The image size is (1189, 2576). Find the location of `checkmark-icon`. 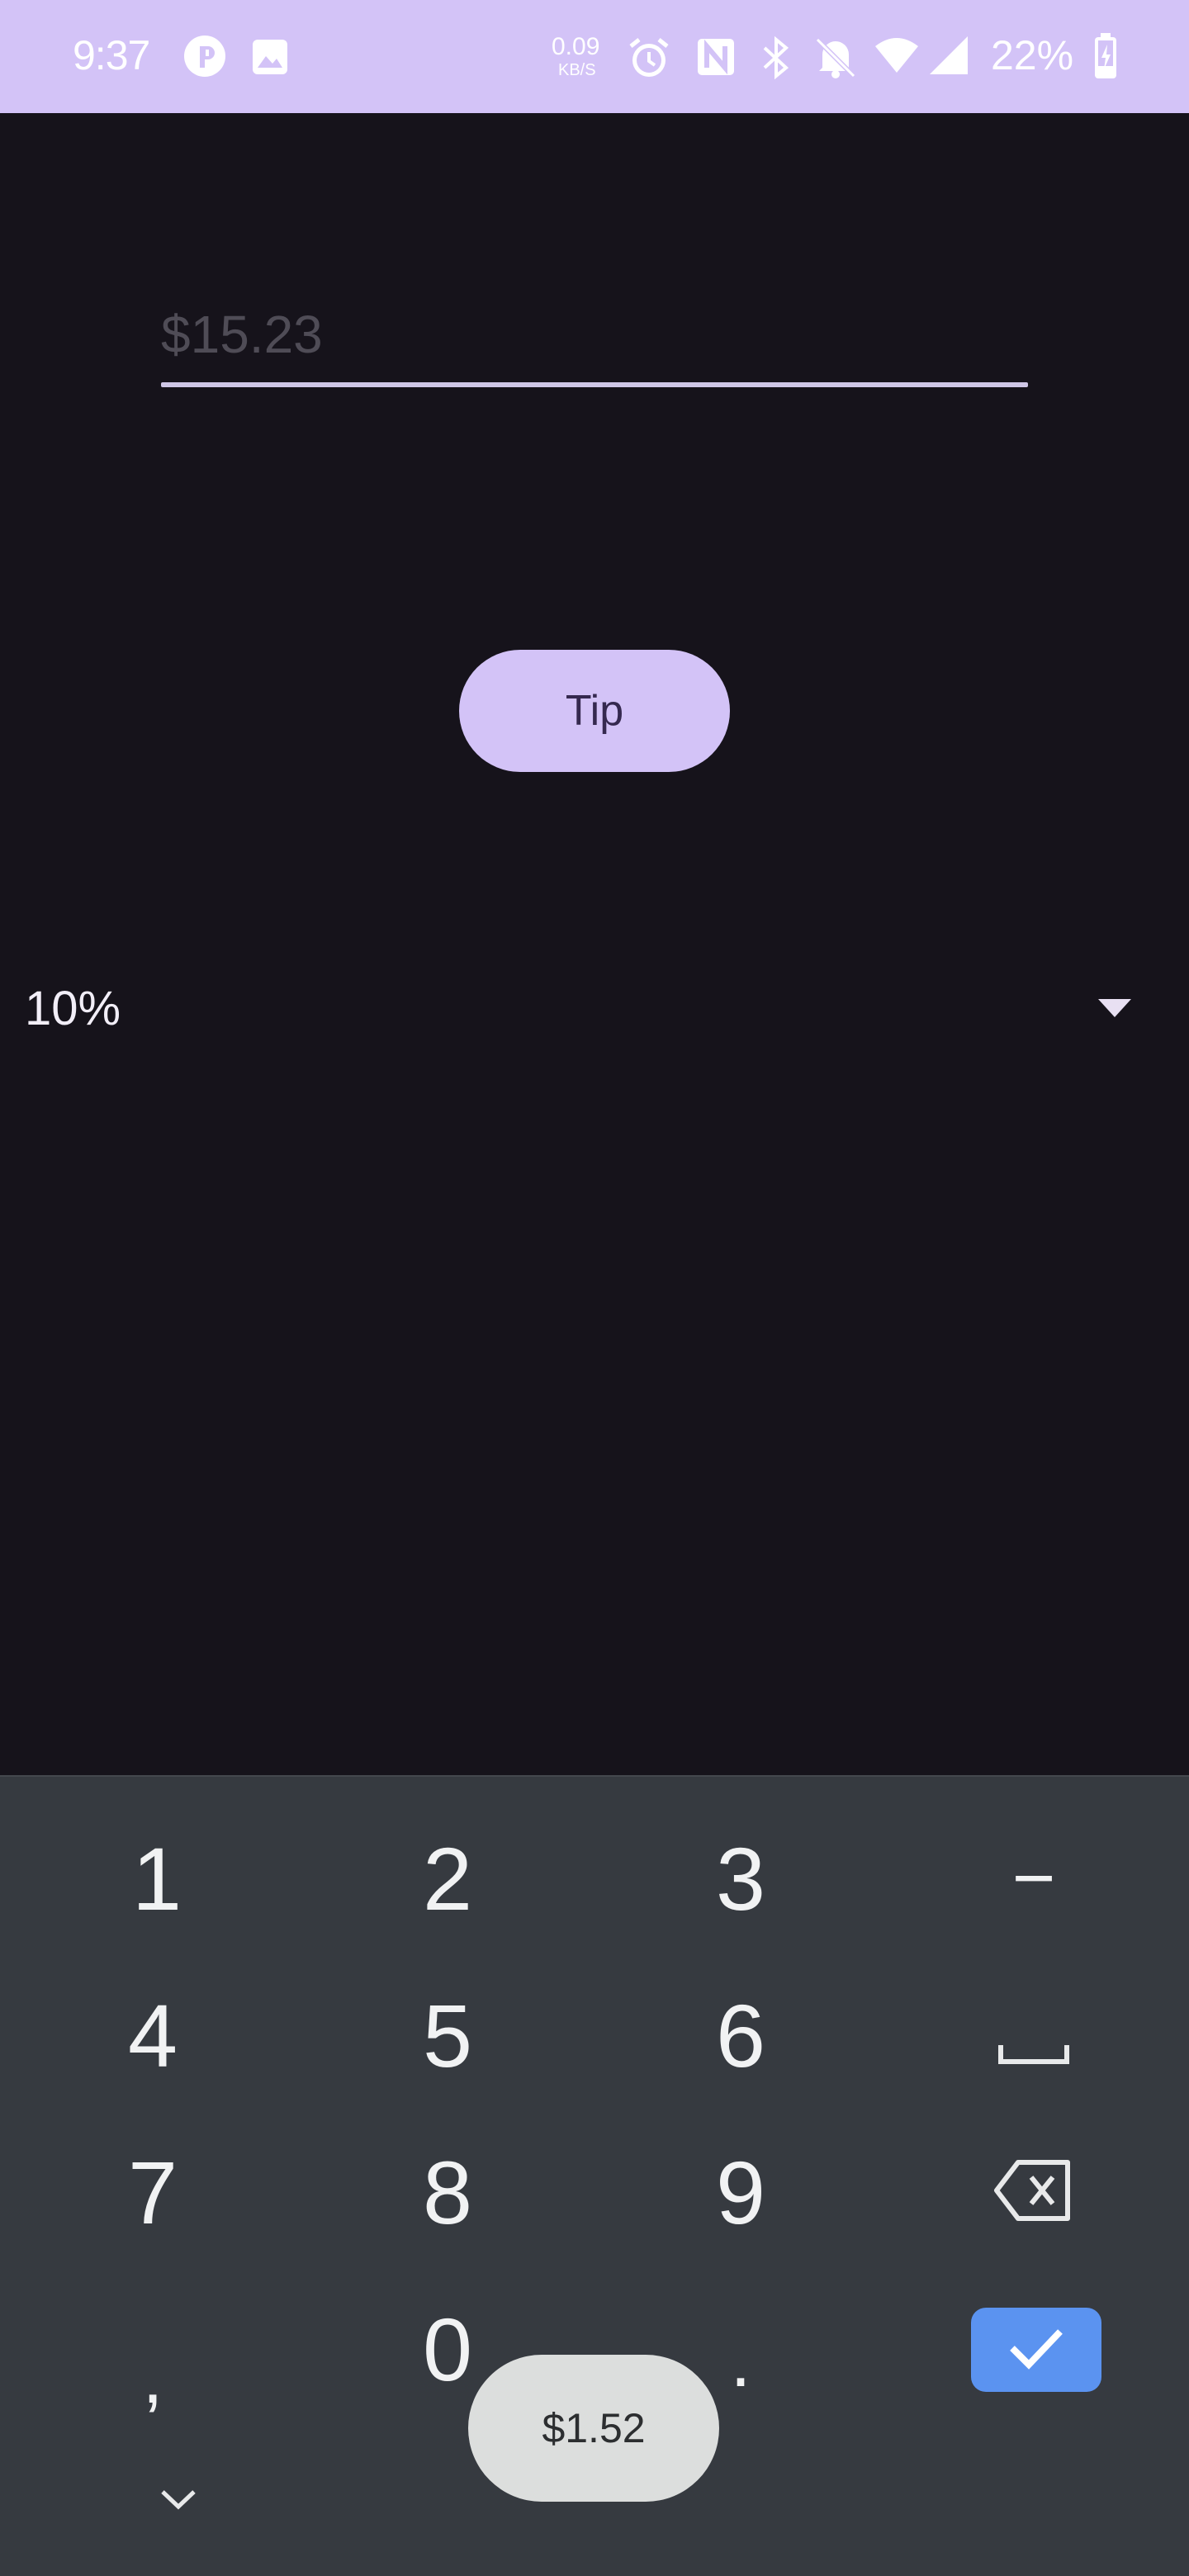

checkmark-icon is located at coordinates (1036, 2350).